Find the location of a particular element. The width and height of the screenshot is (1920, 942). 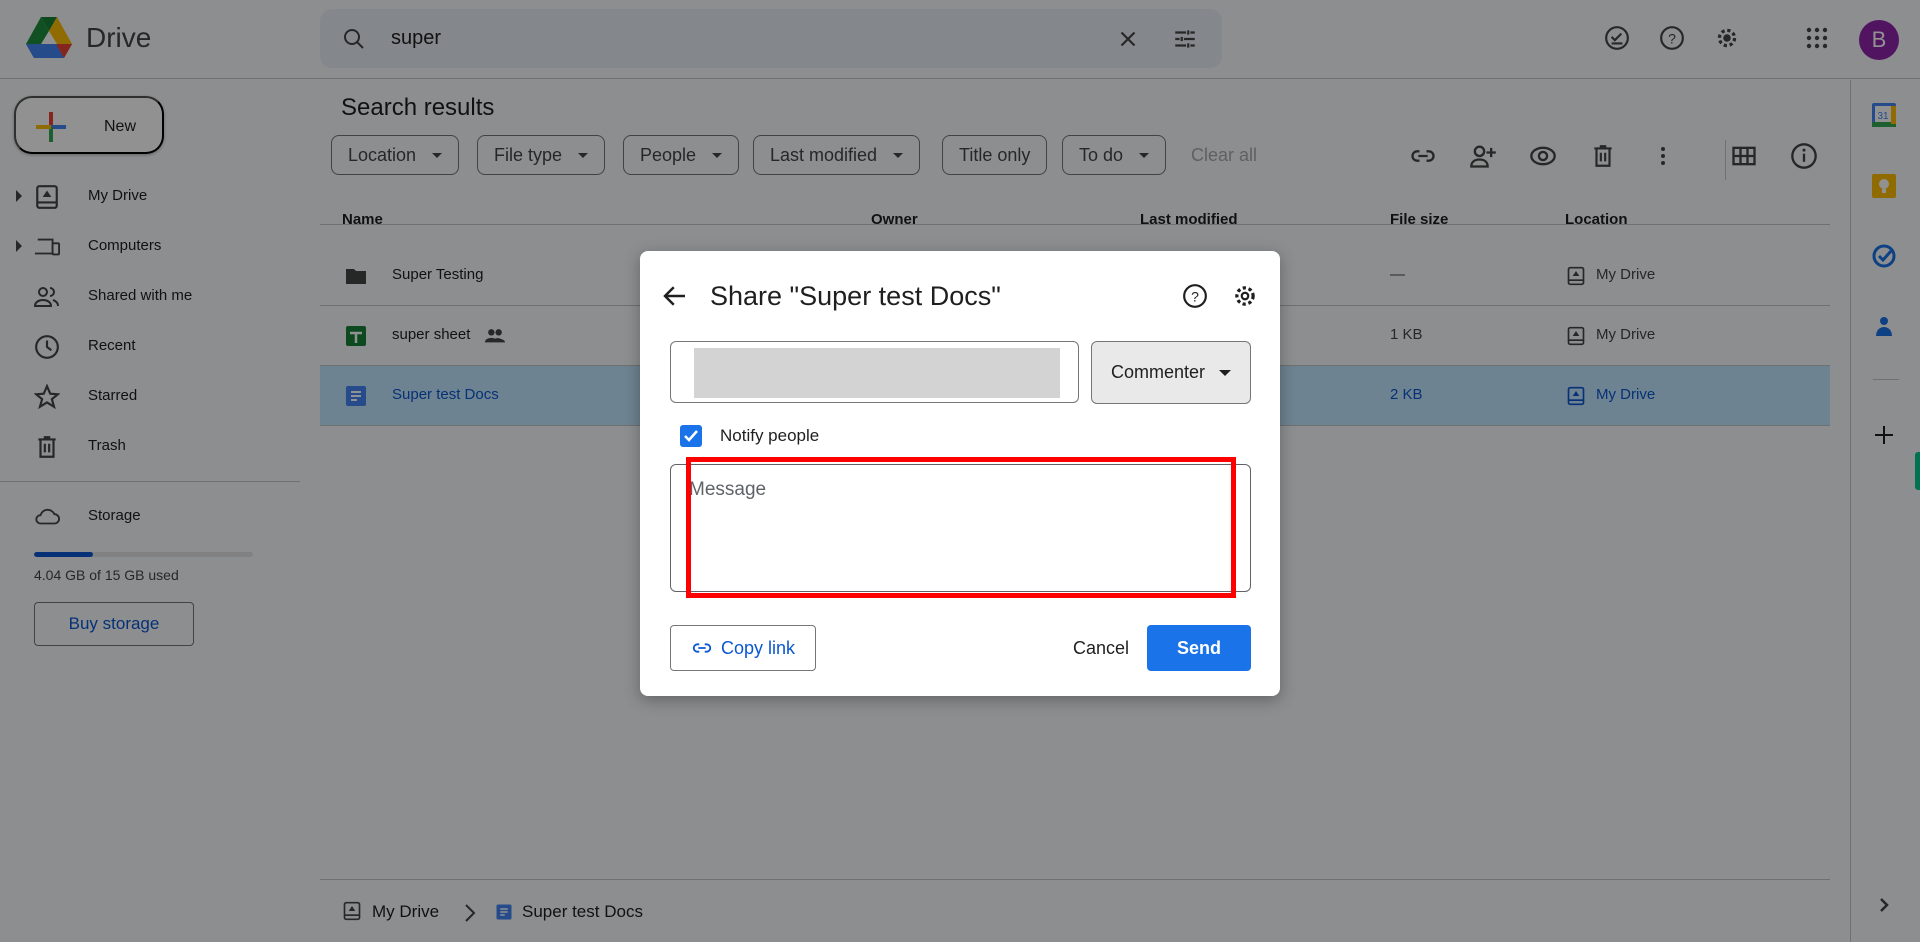

copy-link-button: Copy link is located at coordinates (743, 648).